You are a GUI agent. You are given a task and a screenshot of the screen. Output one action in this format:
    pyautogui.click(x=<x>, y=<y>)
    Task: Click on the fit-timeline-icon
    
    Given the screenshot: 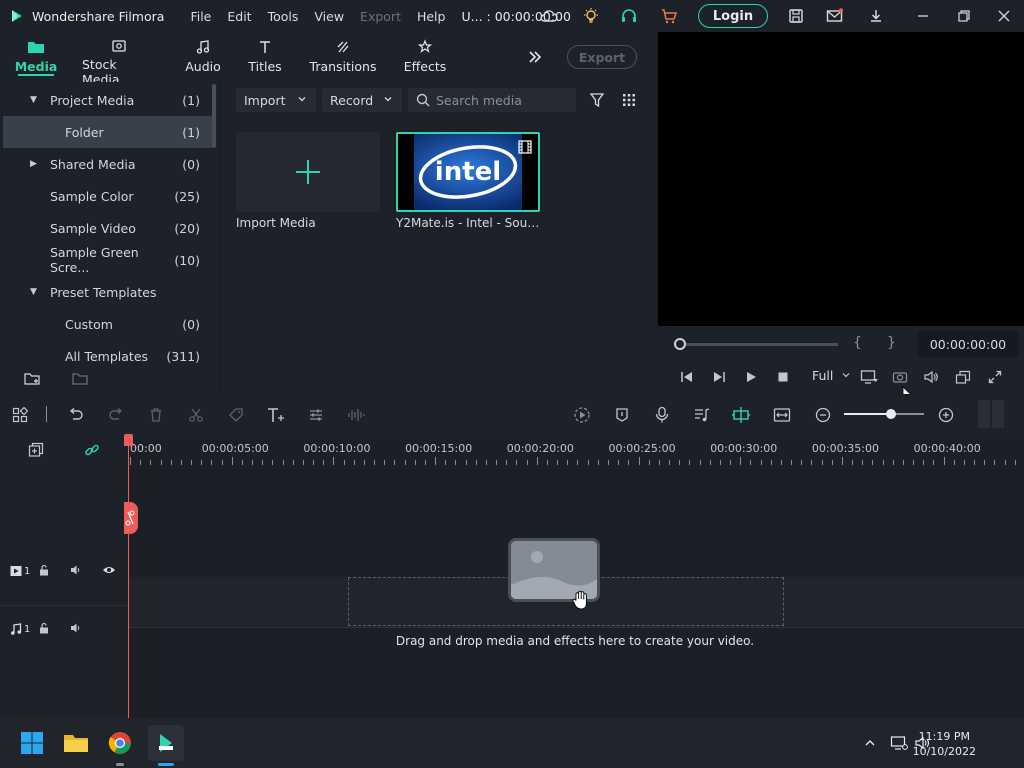 What is the action you would take?
    pyautogui.click(x=782, y=415)
    